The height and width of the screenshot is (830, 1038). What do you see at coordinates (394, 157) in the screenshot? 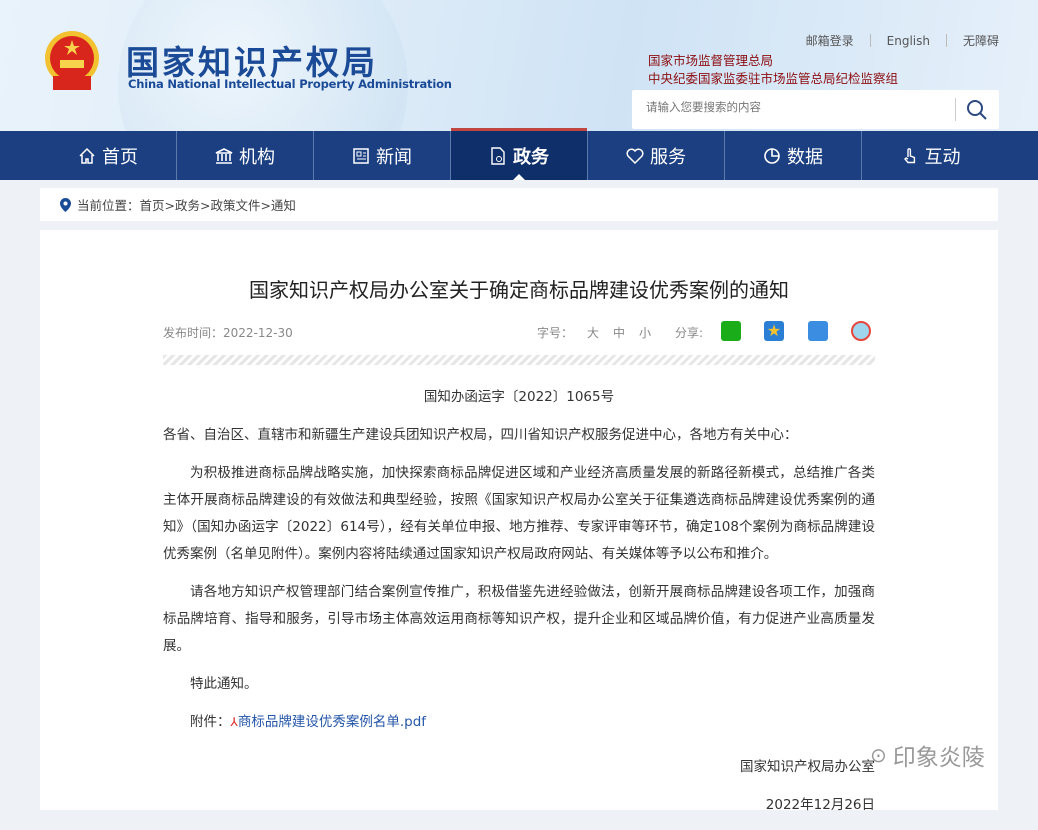
I see `nav-label: 新闻` at bounding box center [394, 157].